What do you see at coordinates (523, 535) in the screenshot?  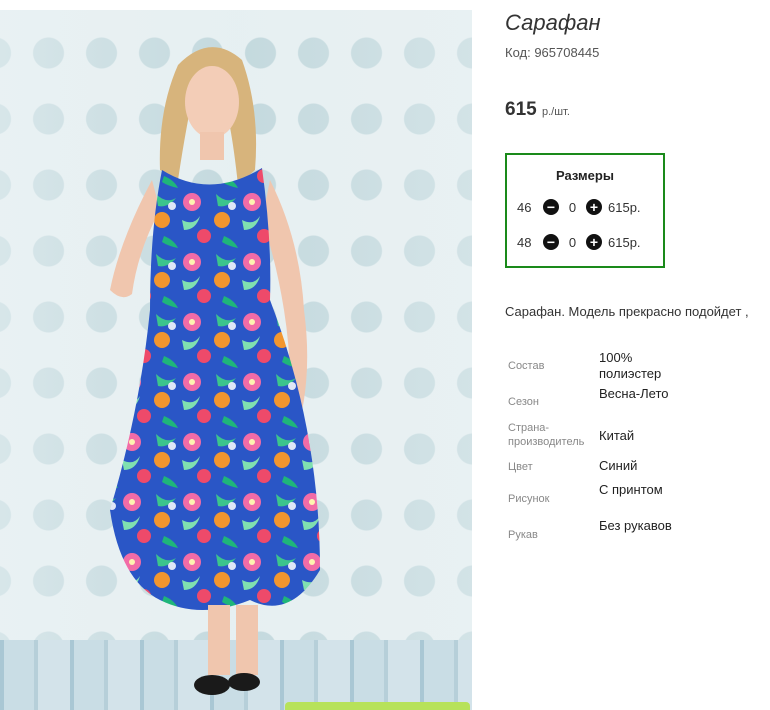 I see `property-key: Рукав` at bounding box center [523, 535].